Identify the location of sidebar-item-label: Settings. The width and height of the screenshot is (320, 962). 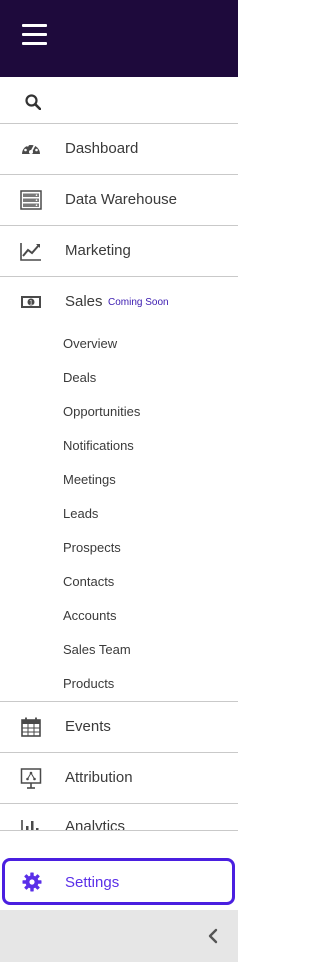
(92, 882).